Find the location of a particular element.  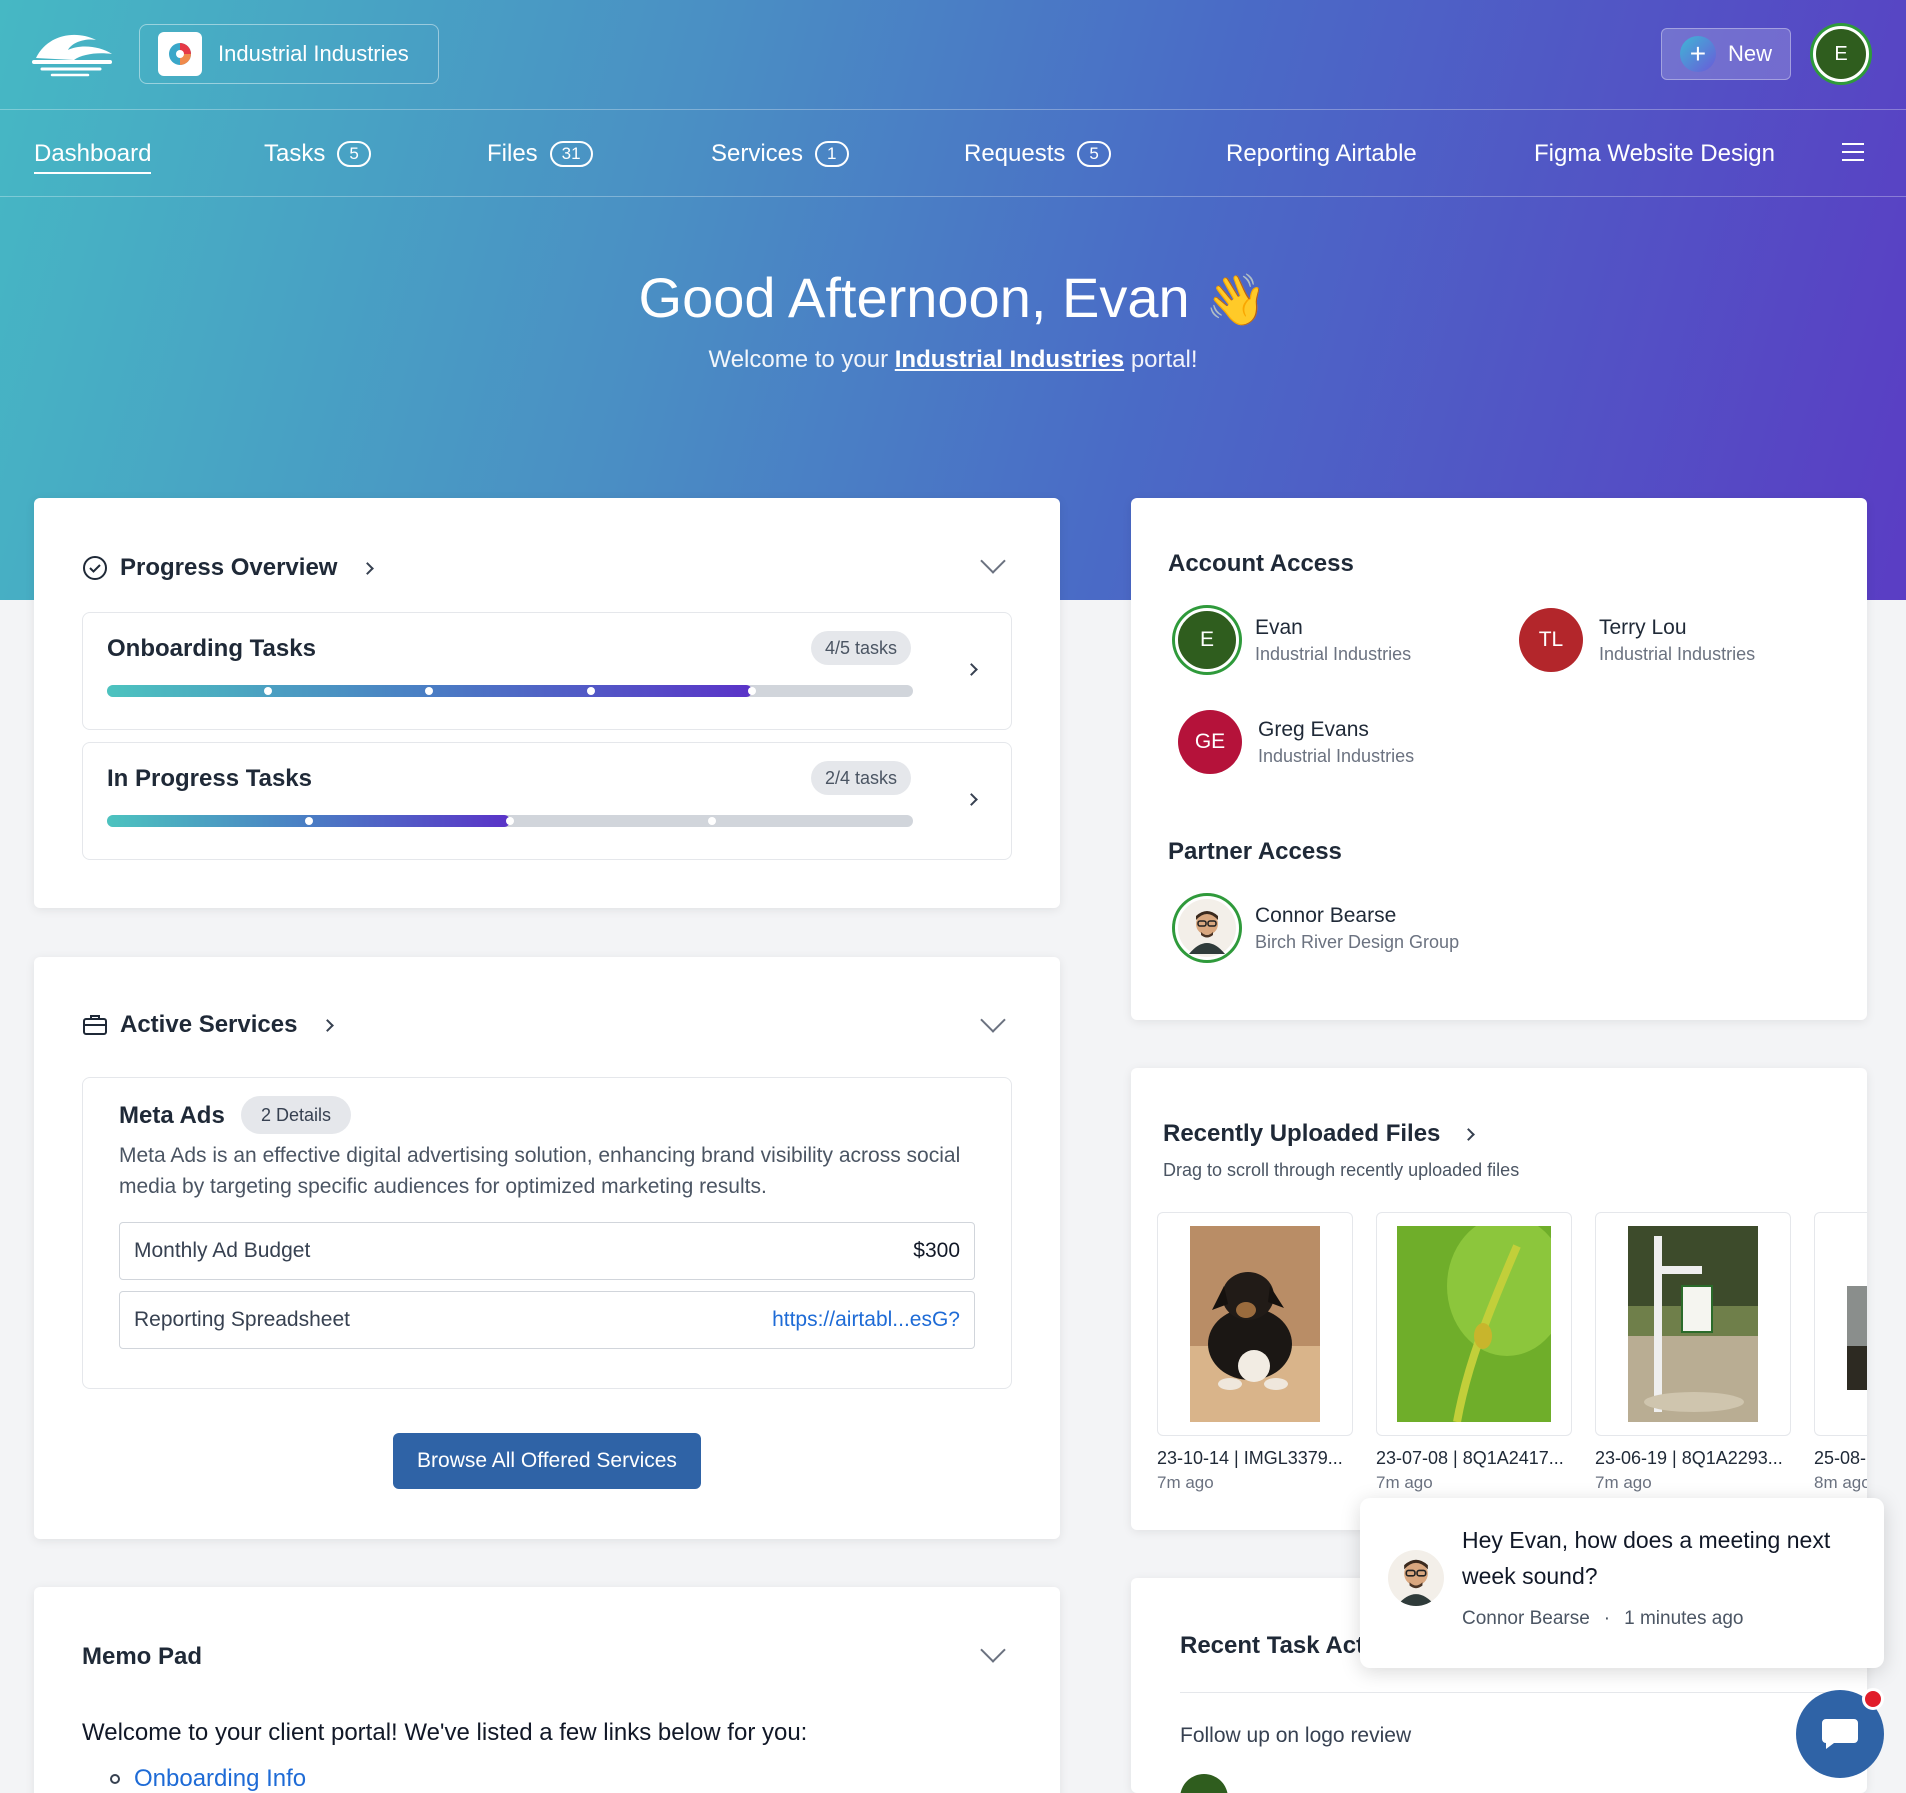

tab-files: Files 31 is located at coordinates (540, 154).